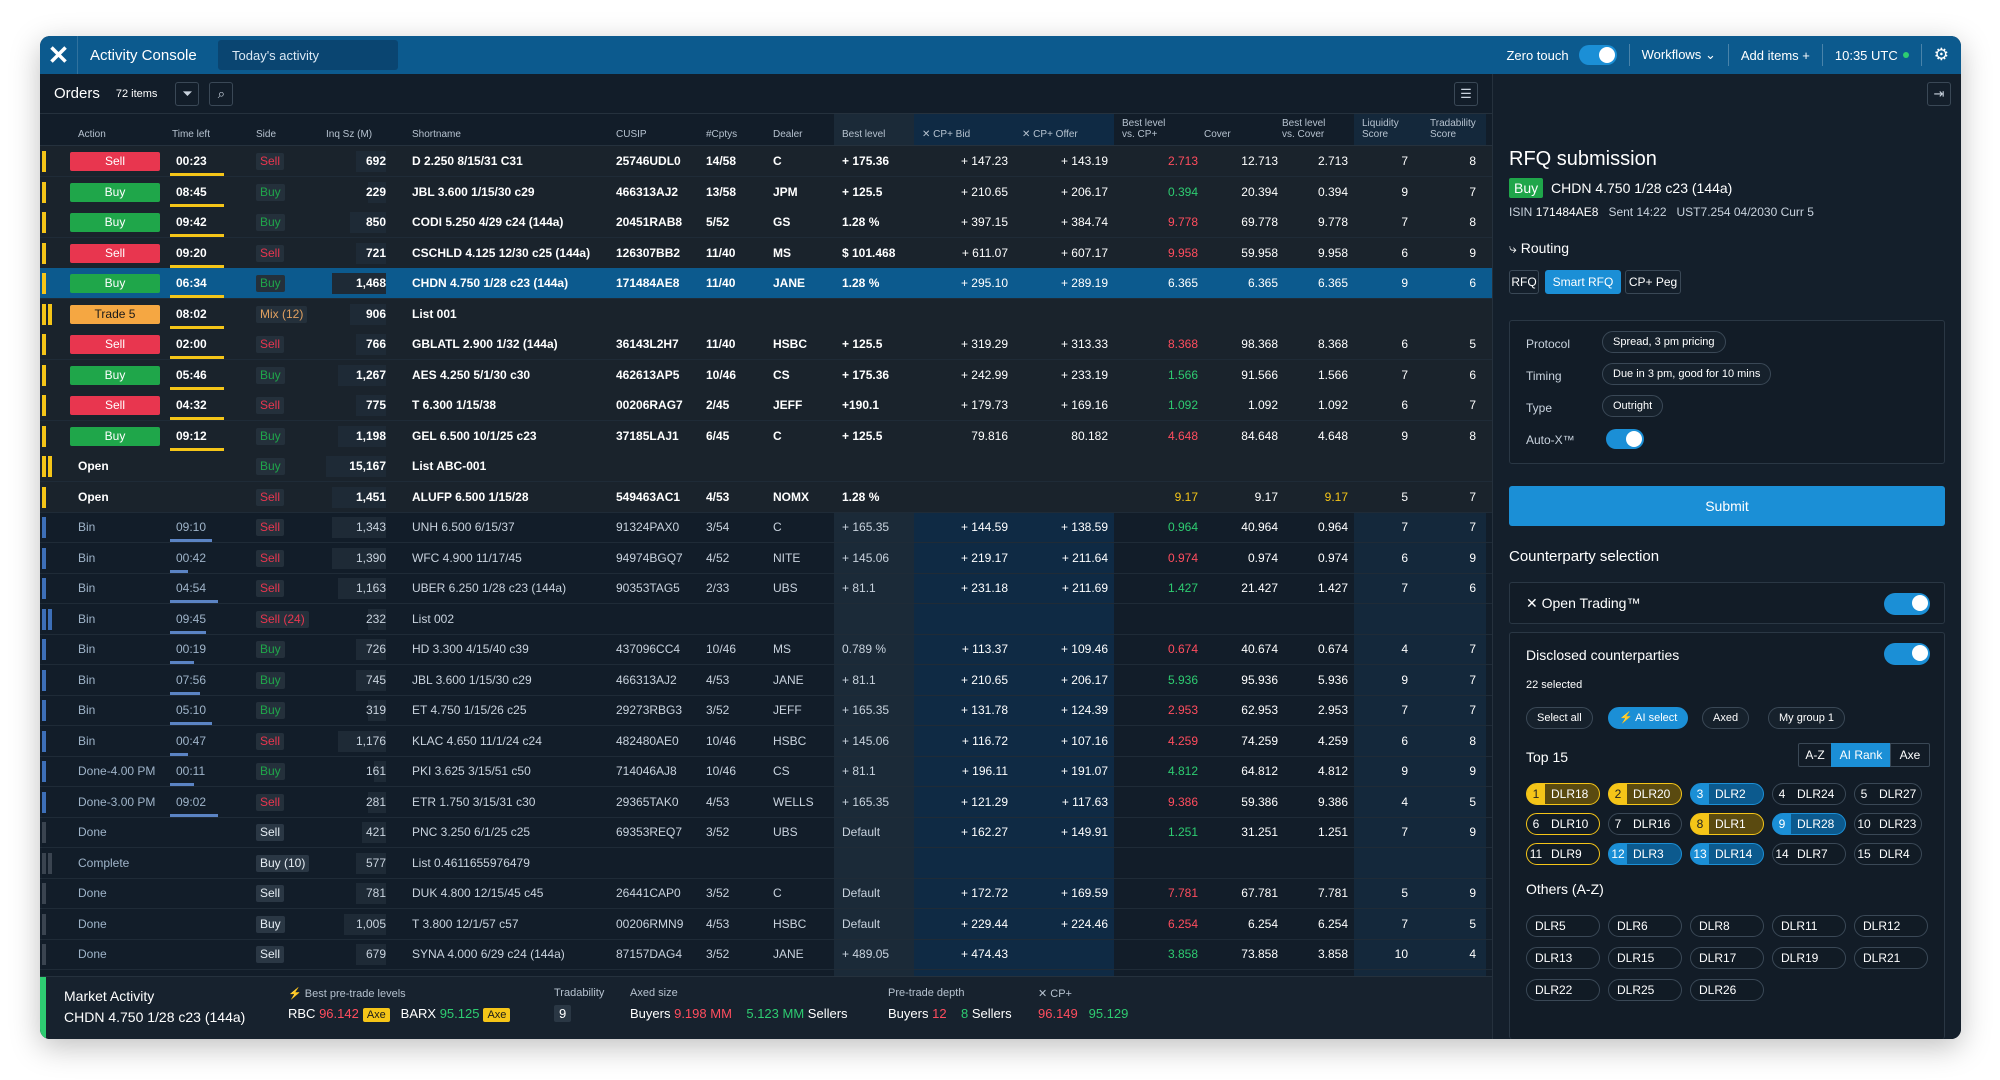 Image resolution: width=2000 pixels, height=1080 pixels. What do you see at coordinates (1861, 755) in the screenshot?
I see `sort-ai-rank-button: AI Rank` at bounding box center [1861, 755].